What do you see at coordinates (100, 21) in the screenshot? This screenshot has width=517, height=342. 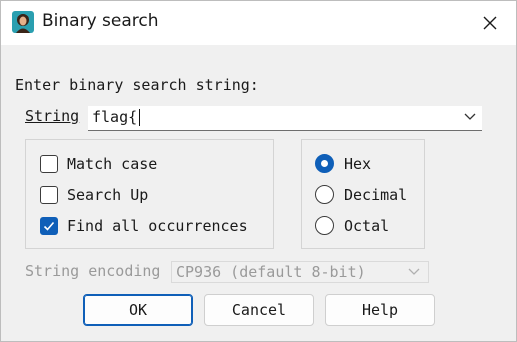 I see `window-title: Binary search` at bounding box center [100, 21].